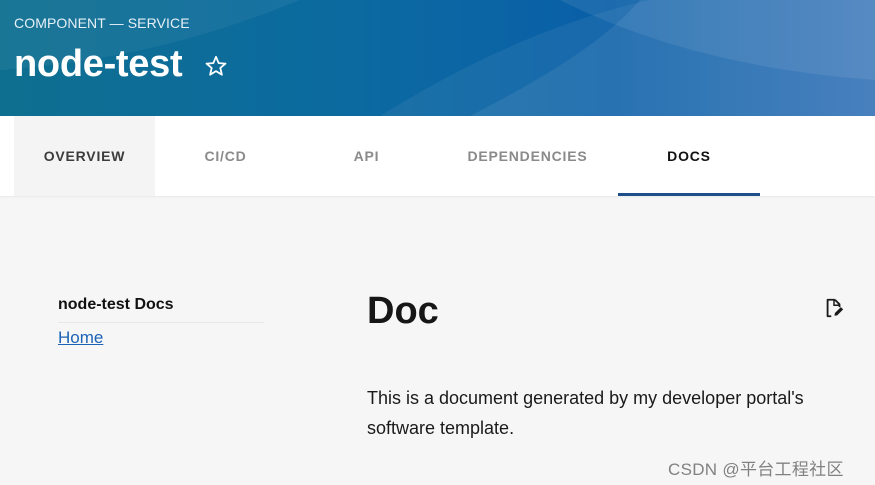  I want to click on docs-nav-link-home: Home, so click(80, 338).